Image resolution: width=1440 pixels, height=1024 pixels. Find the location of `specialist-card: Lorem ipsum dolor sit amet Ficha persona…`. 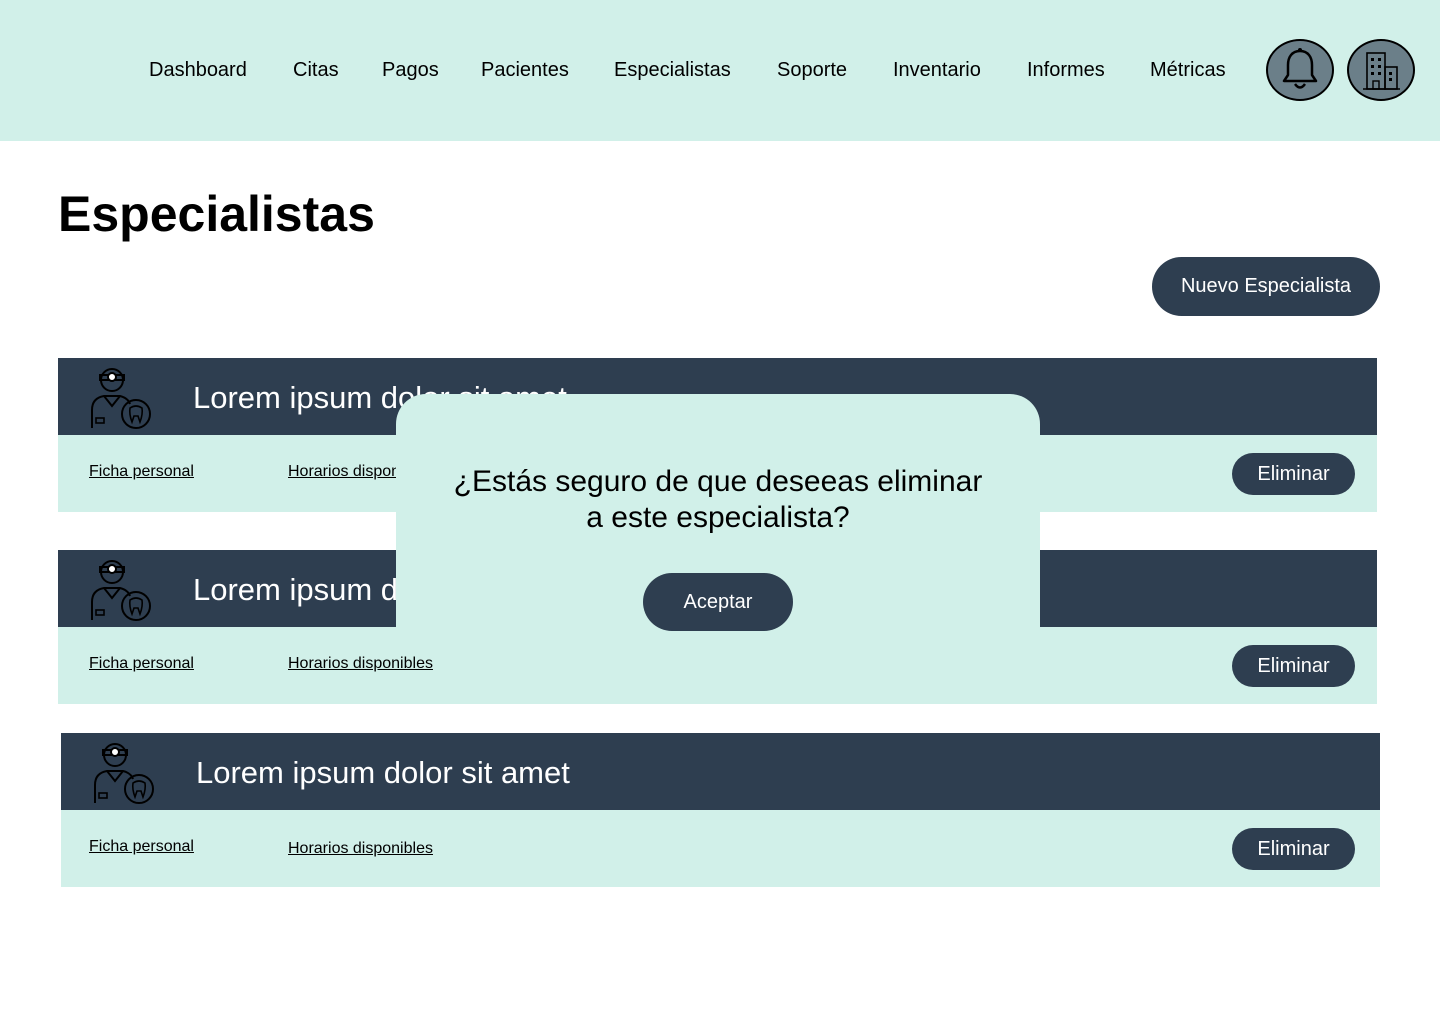

specialist-card: Lorem ipsum dolor sit amet Ficha persona… is located at coordinates (720, 810).